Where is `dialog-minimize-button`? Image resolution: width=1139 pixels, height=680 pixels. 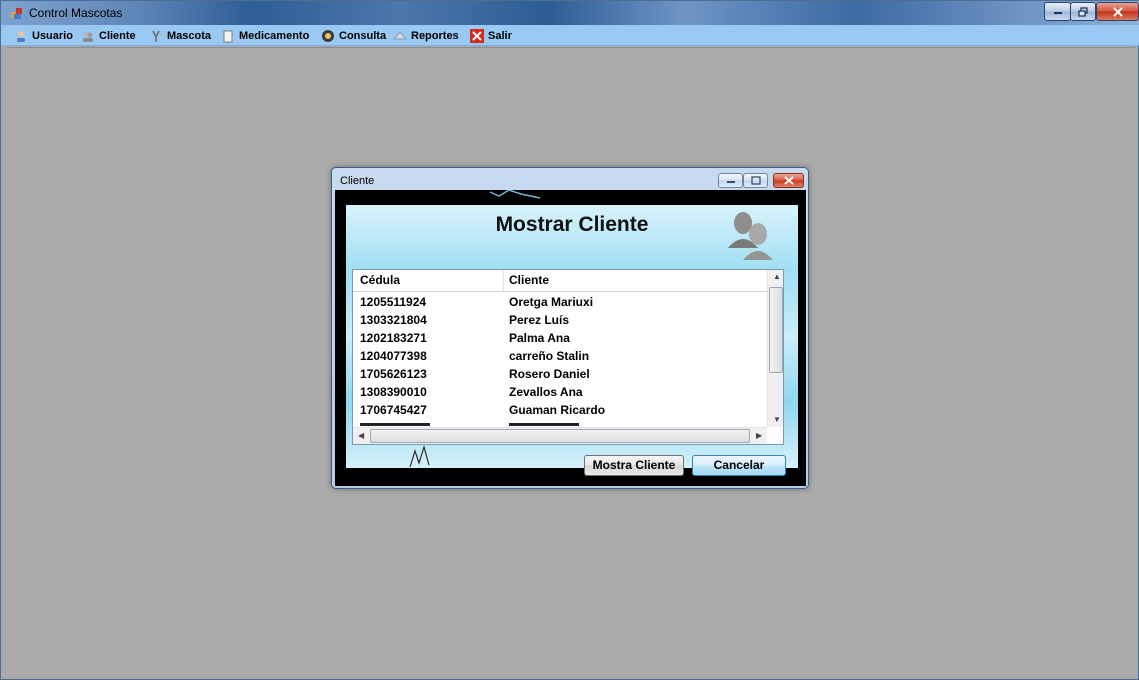 dialog-minimize-button is located at coordinates (730, 180).